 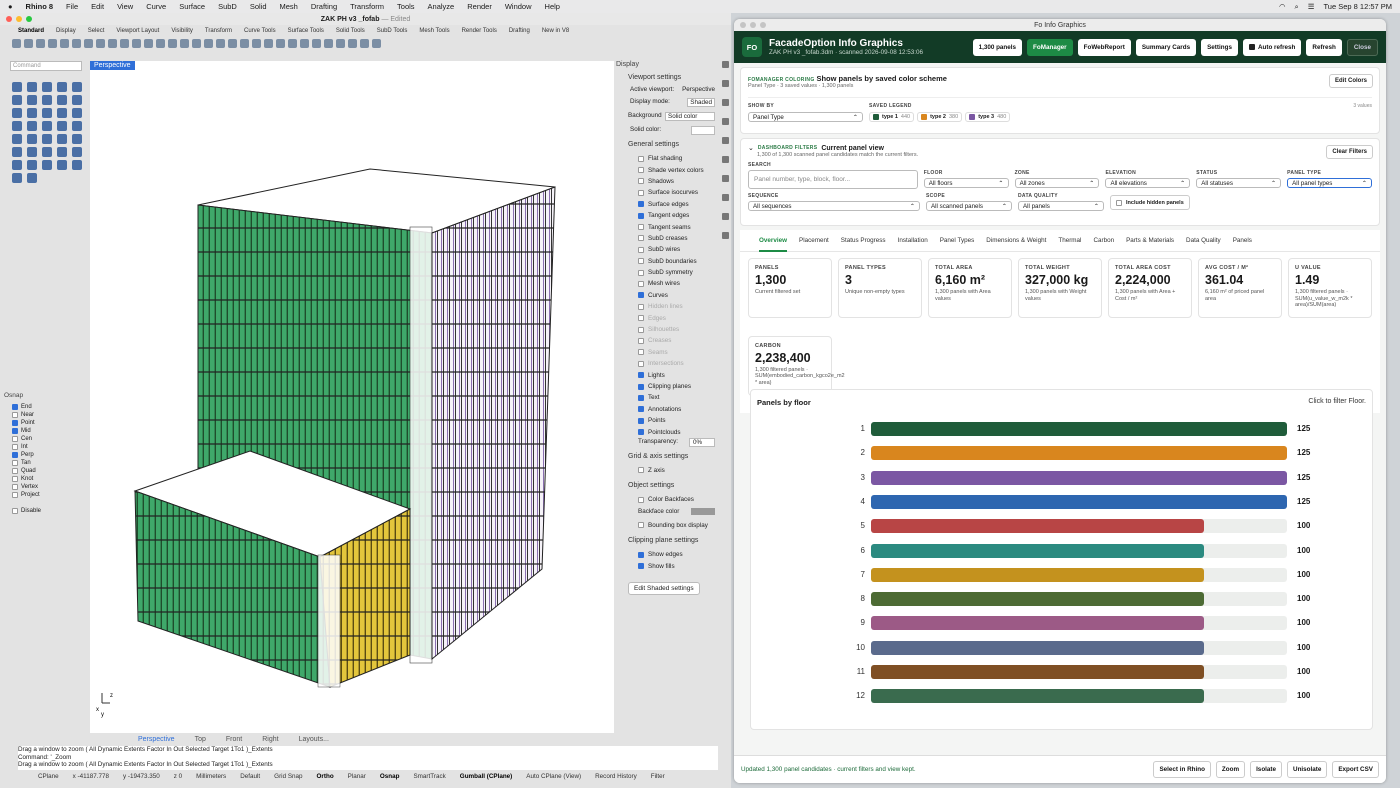 What do you see at coordinates (280, 43) in the screenshot?
I see `show-icon` at bounding box center [280, 43].